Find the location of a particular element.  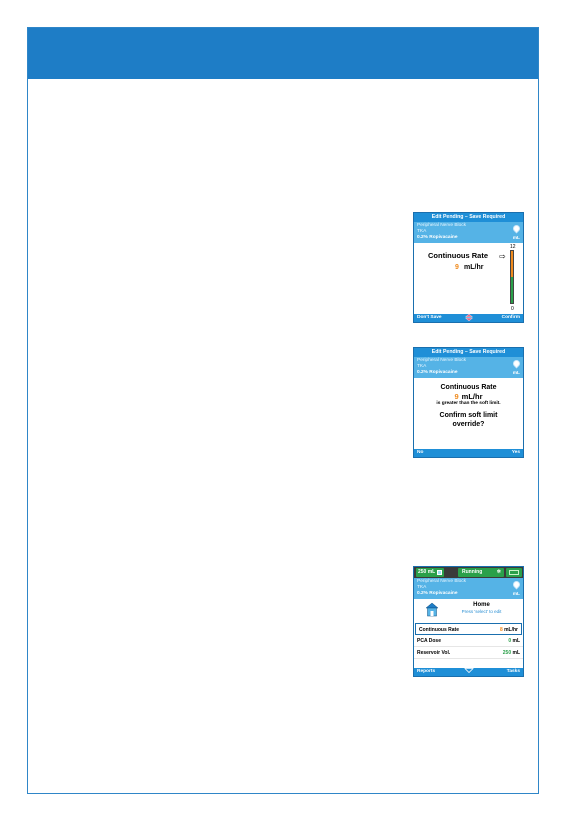

list-item-pca-dose: PCA Dose 0 mL is located at coordinates (468, 641).